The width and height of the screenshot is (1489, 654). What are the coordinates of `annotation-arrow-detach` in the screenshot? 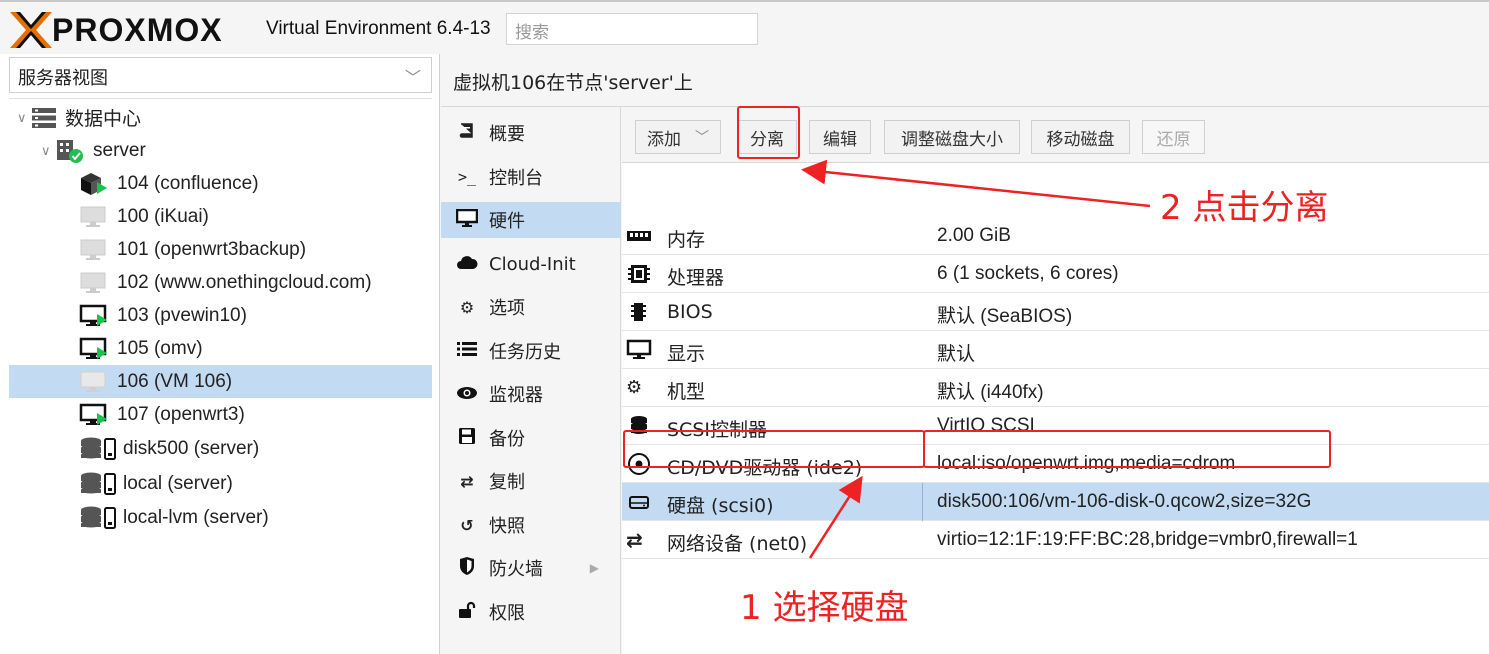 It's located at (976, 183).